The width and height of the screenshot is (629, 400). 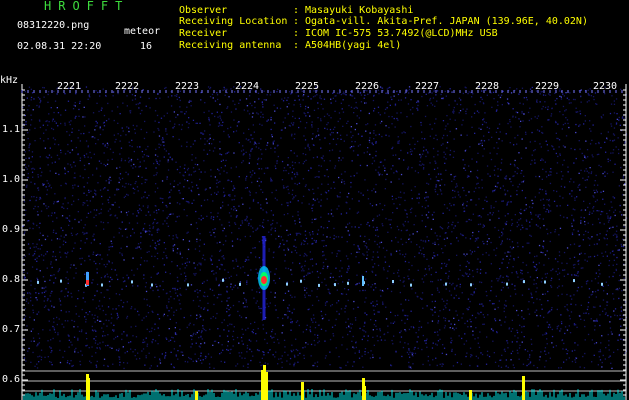 I want to click on app-title: HROFFT, so click(x=87, y=6).